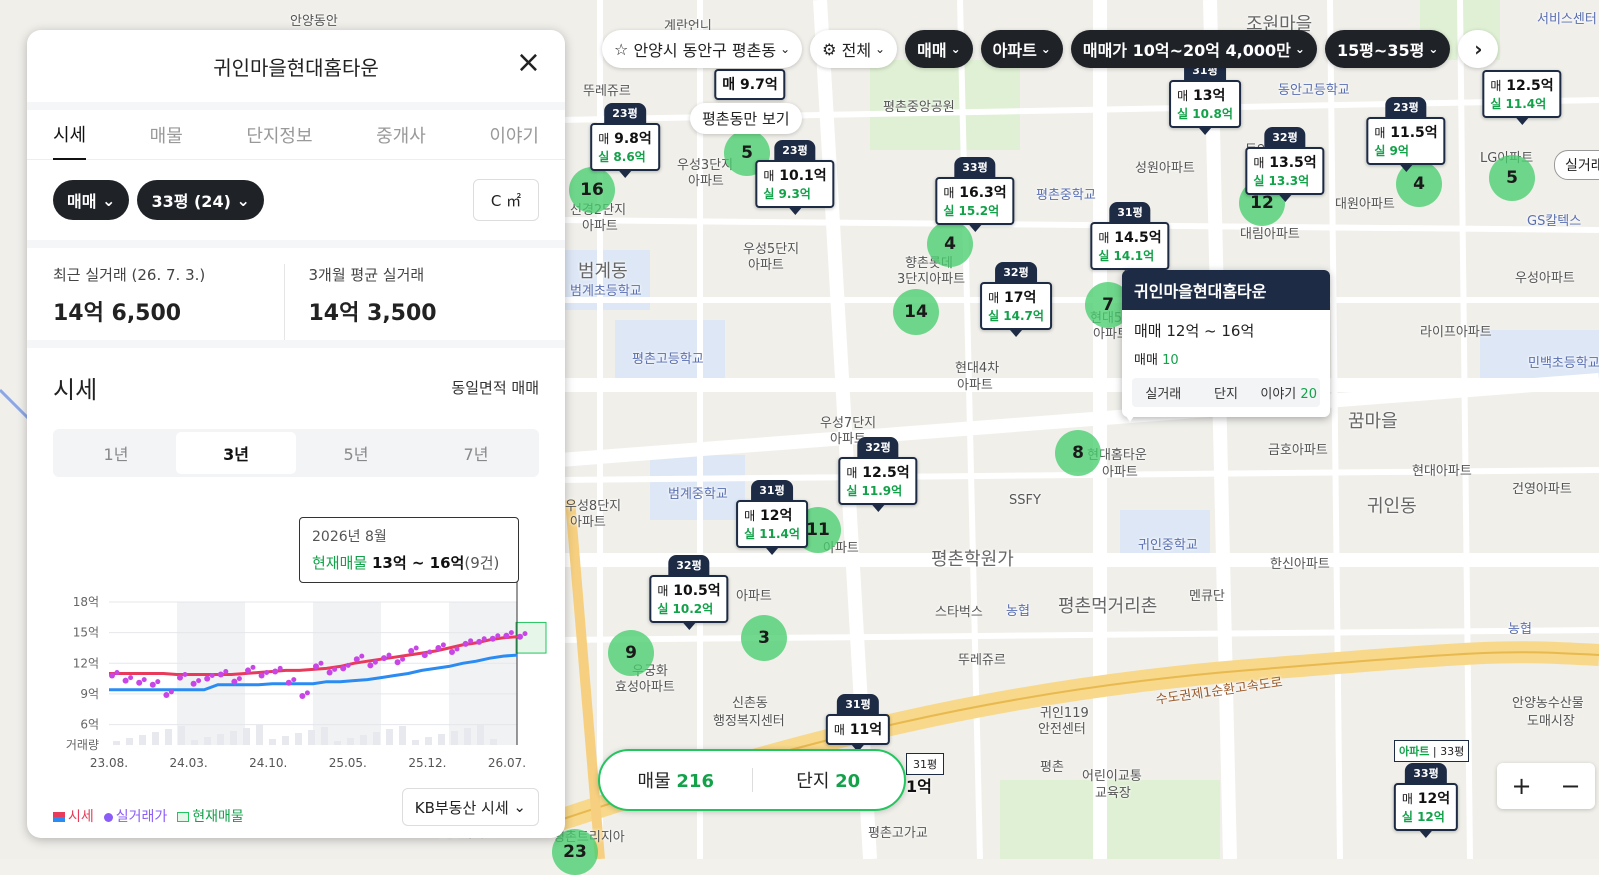 The height and width of the screenshot is (875, 1599). What do you see at coordinates (1570, 786) in the screenshot?
I see `zoom-out-button: −` at bounding box center [1570, 786].